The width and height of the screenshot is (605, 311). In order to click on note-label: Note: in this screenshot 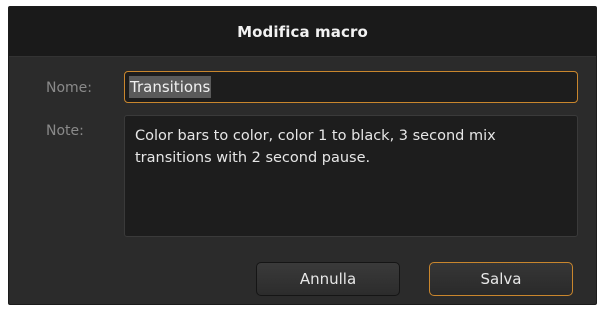, I will do `click(65, 131)`.